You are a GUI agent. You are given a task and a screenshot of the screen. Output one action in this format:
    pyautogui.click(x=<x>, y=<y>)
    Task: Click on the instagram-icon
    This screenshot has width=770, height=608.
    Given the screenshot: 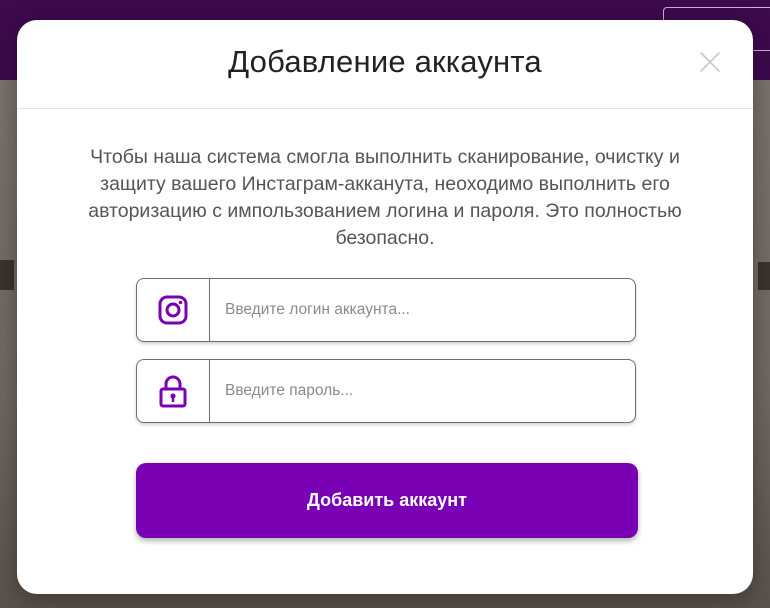 What is the action you would take?
    pyautogui.click(x=173, y=310)
    